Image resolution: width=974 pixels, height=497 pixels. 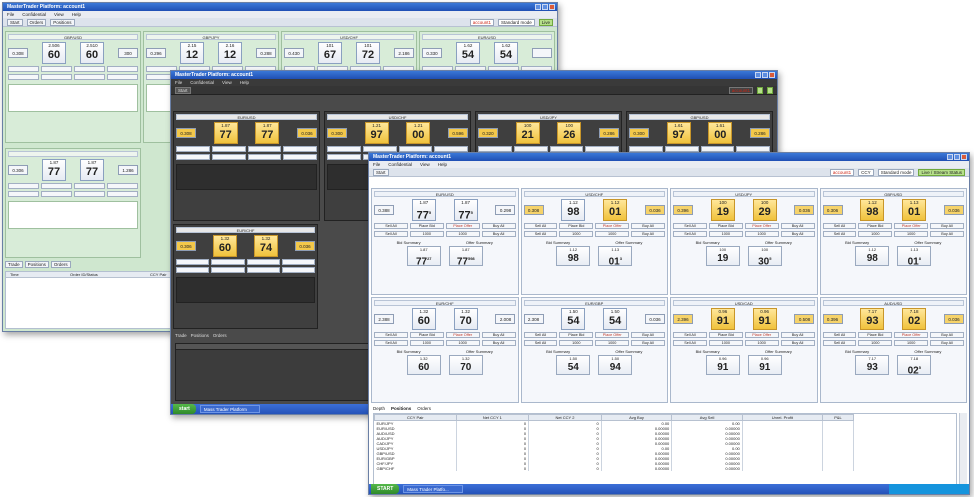 I want to click on offer-summary-box: 1.13 018, so click(x=914, y=256).